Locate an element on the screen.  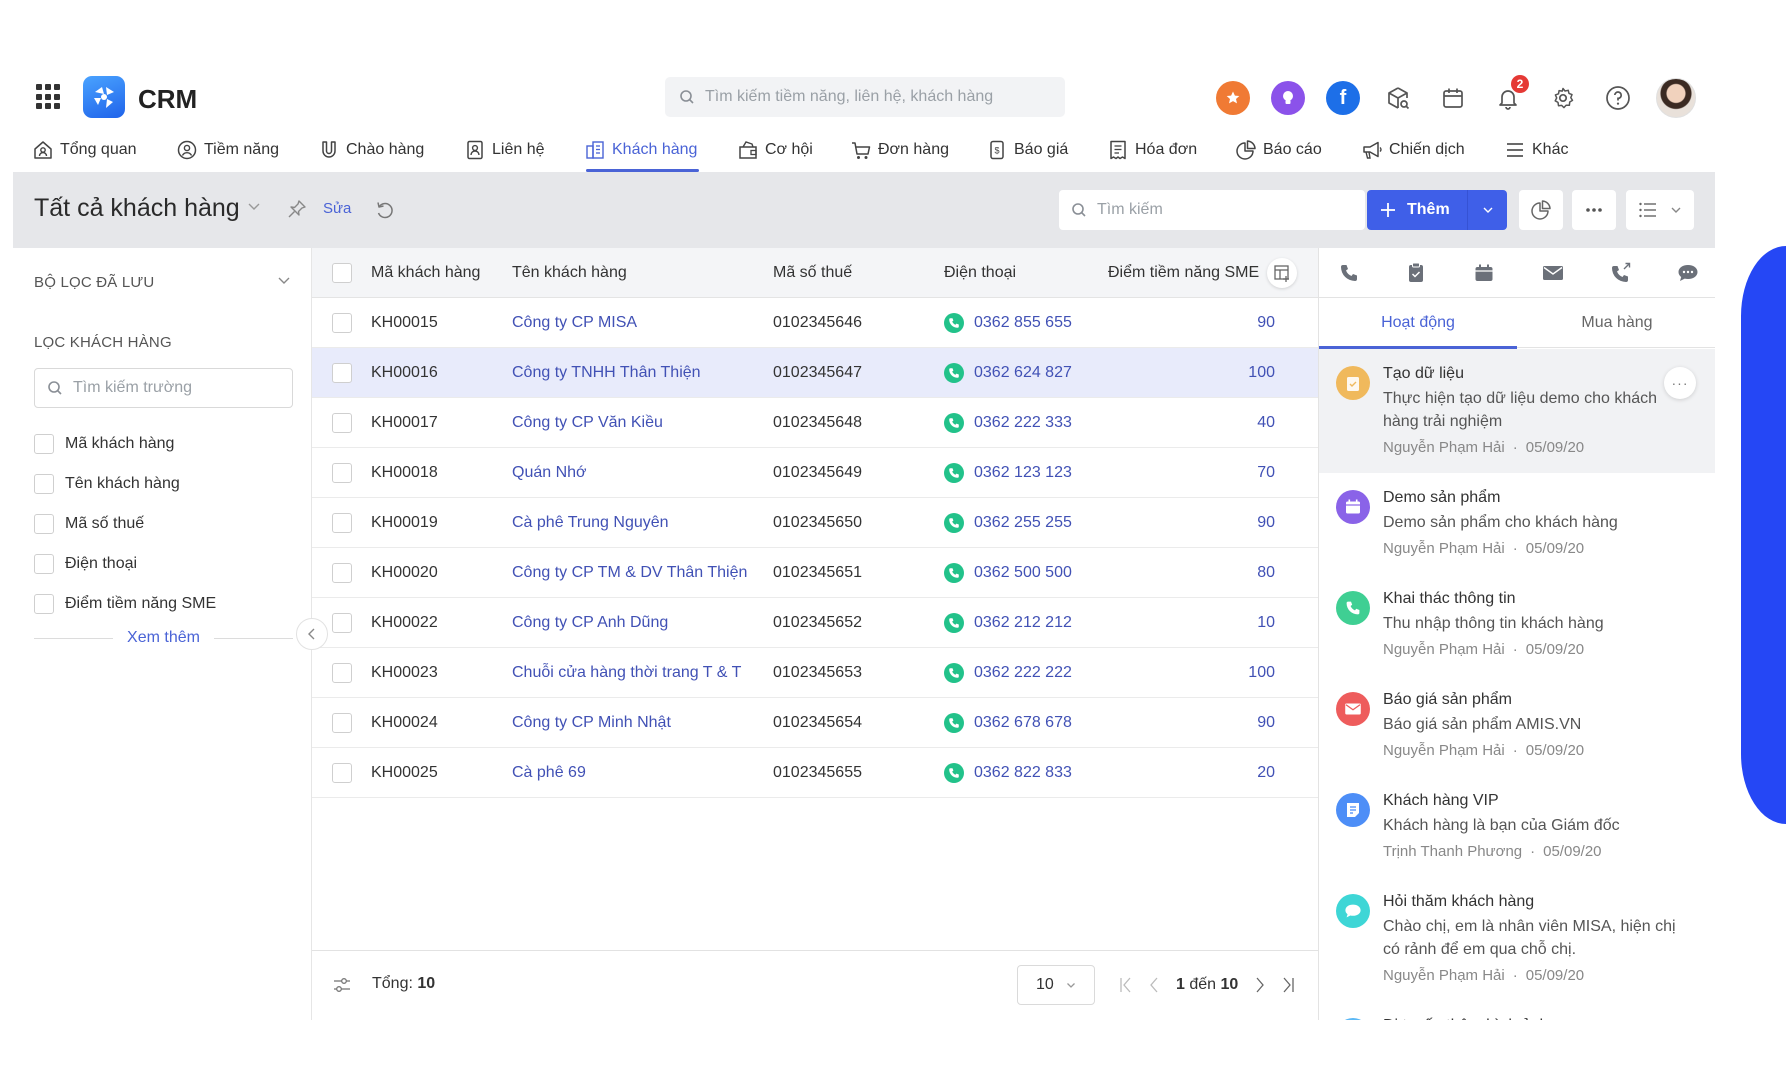
gear-icon is located at coordinates (1563, 98).